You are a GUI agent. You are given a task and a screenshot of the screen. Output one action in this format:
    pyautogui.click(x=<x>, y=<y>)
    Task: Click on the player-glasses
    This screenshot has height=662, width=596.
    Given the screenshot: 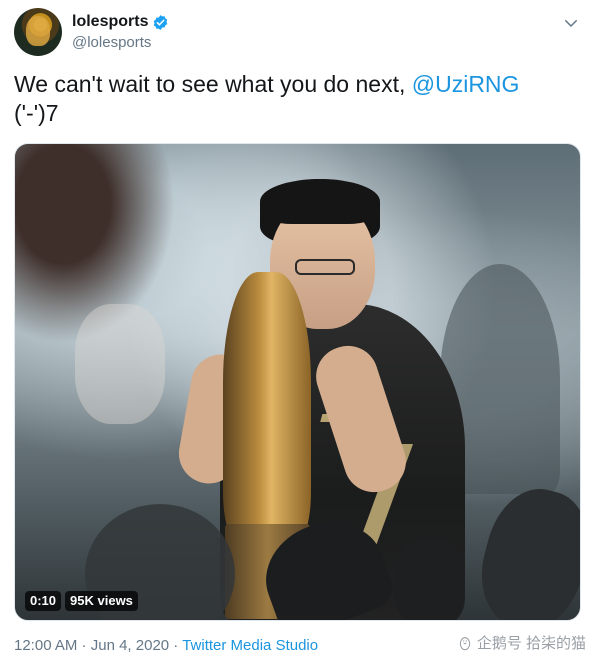 What is the action you would take?
    pyautogui.click(x=325, y=267)
    